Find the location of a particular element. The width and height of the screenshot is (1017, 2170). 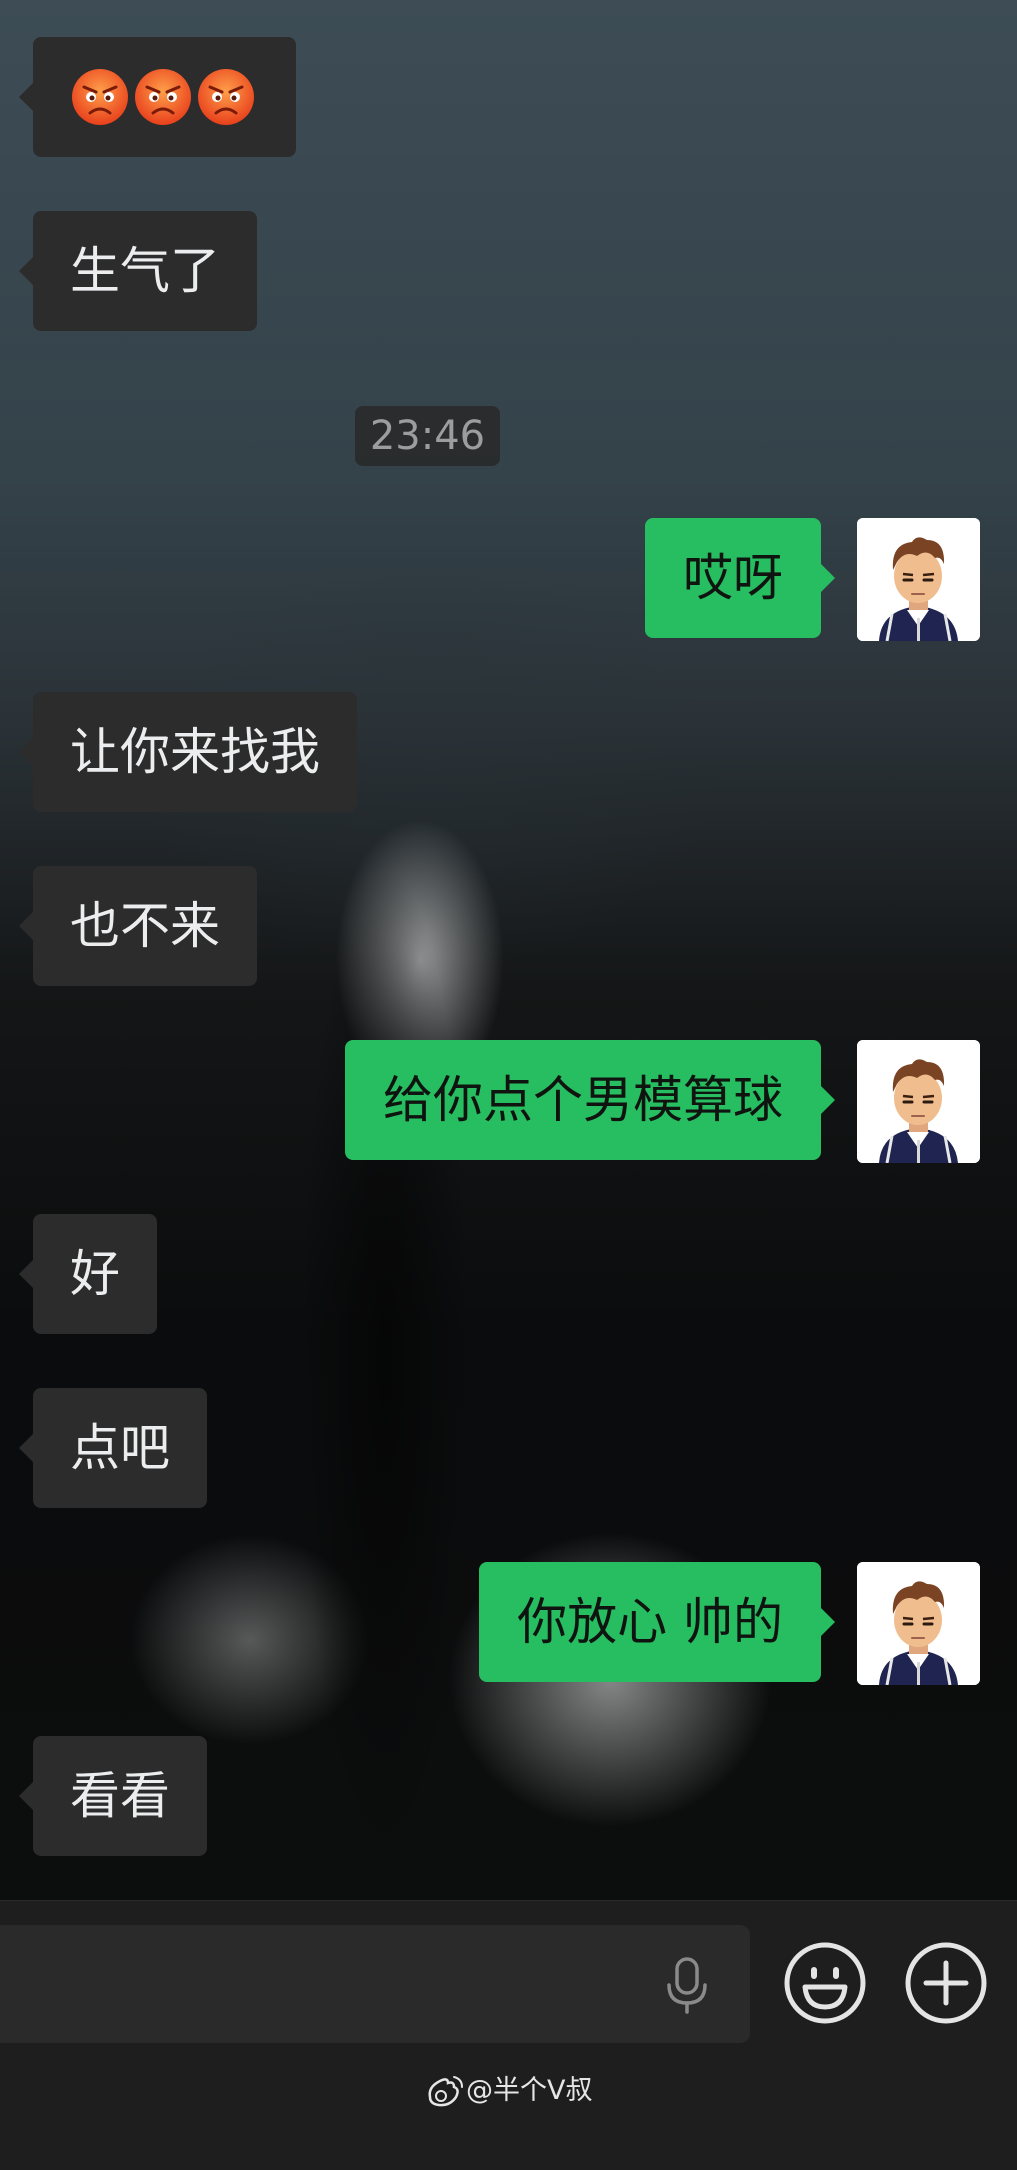

outgoing-message: 给你点个男模算球 is located at coordinates (590, 1100).